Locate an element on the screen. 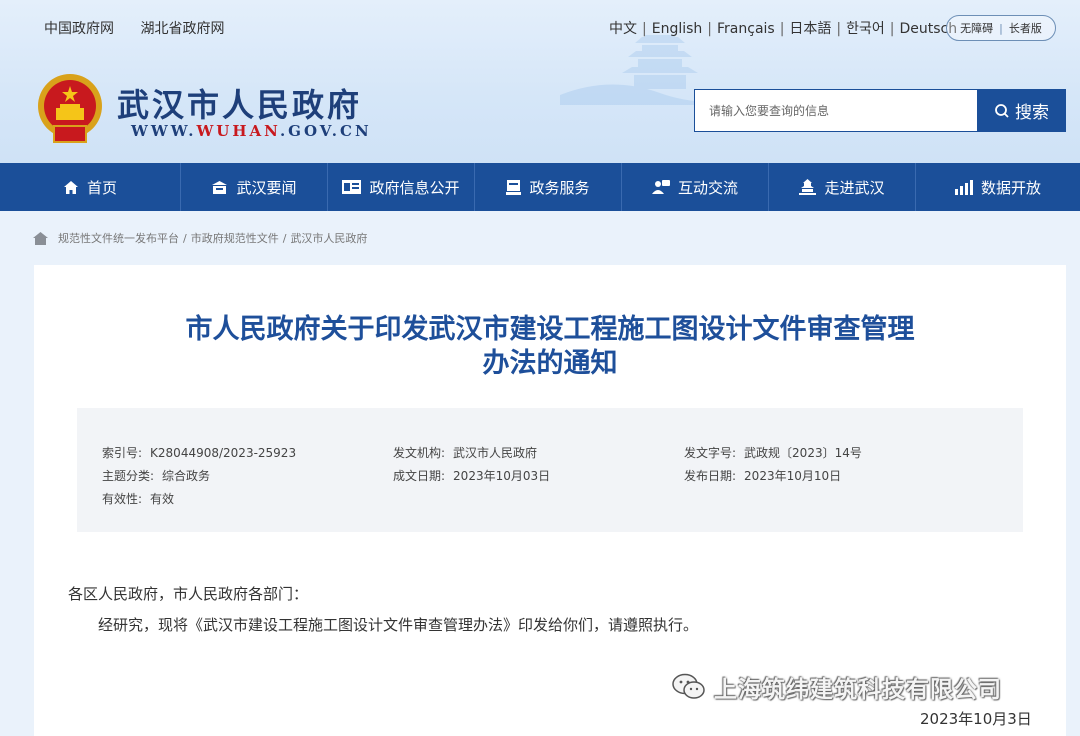 Image resolution: width=1080 pixels, height=736 pixels. site-url: WWW.WUHAN.GOV.CN is located at coordinates (251, 131).